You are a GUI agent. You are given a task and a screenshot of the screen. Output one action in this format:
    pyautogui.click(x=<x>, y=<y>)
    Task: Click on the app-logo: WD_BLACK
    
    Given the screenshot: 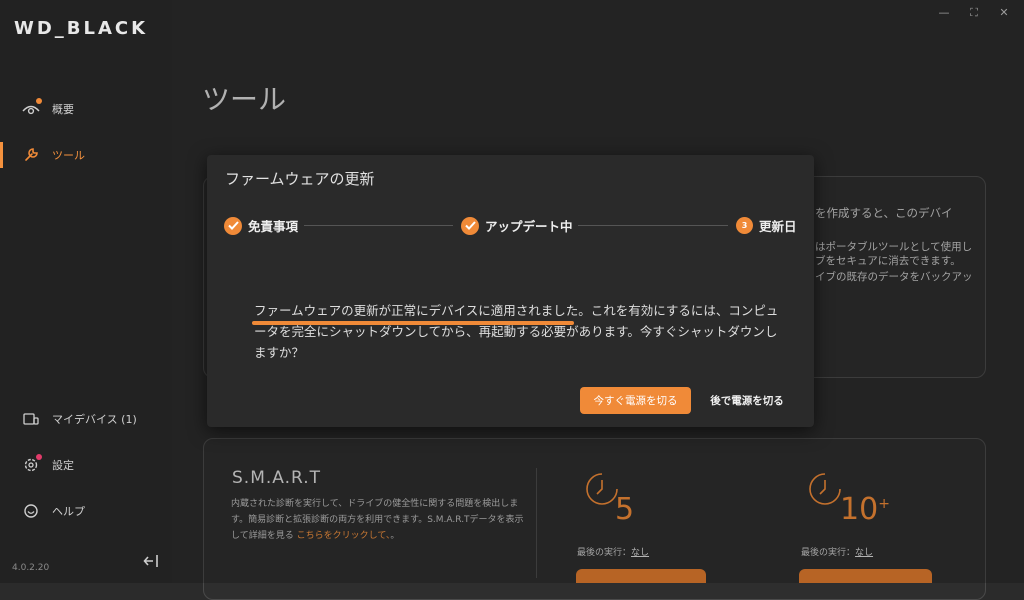 What is the action you would take?
    pyautogui.click(x=81, y=28)
    